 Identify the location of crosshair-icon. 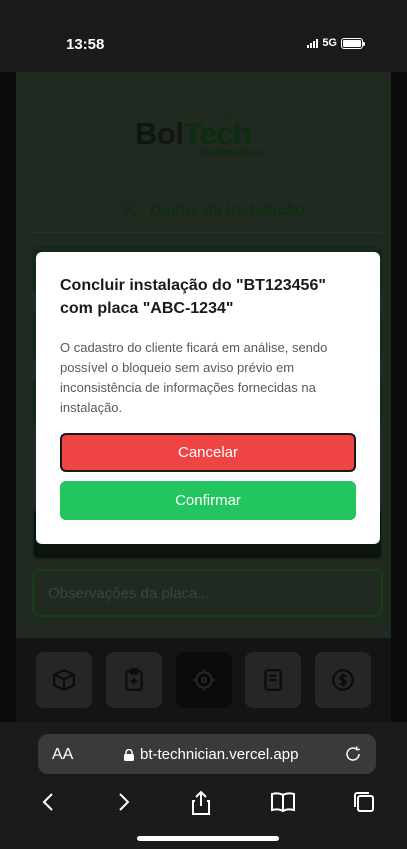
(203, 680).